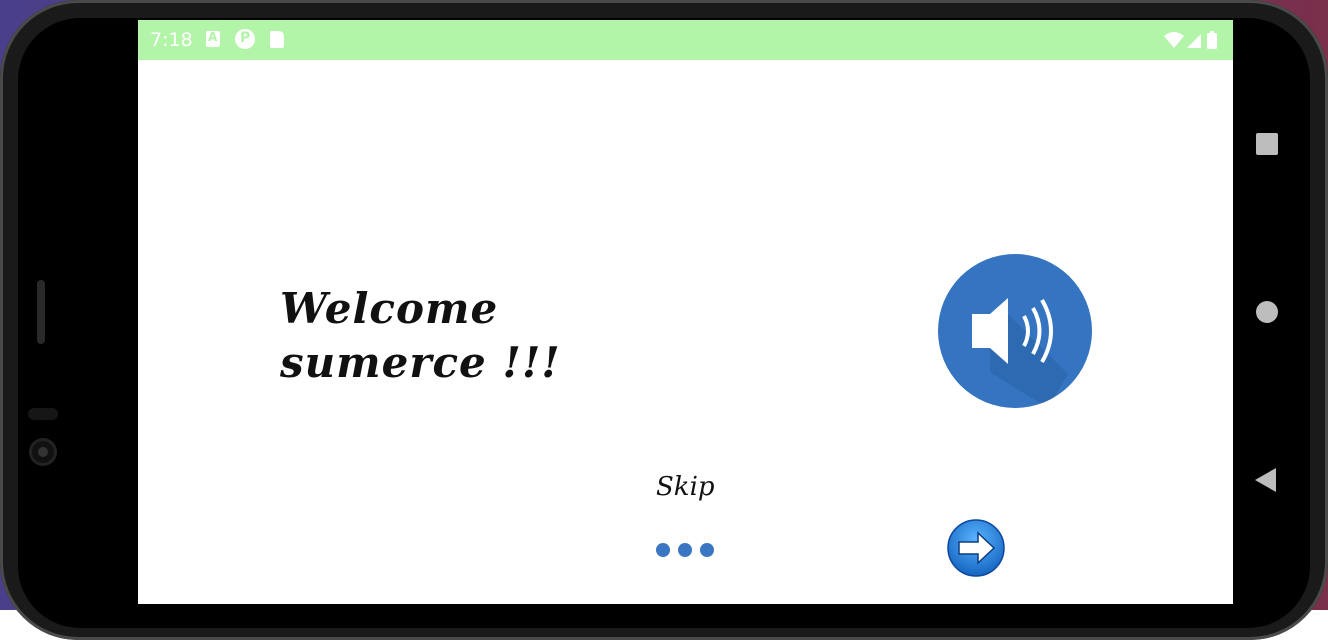 The width and height of the screenshot is (1328, 640). What do you see at coordinates (41, 312) in the screenshot?
I see `side-speaker-grille` at bounding box center [41, 312].